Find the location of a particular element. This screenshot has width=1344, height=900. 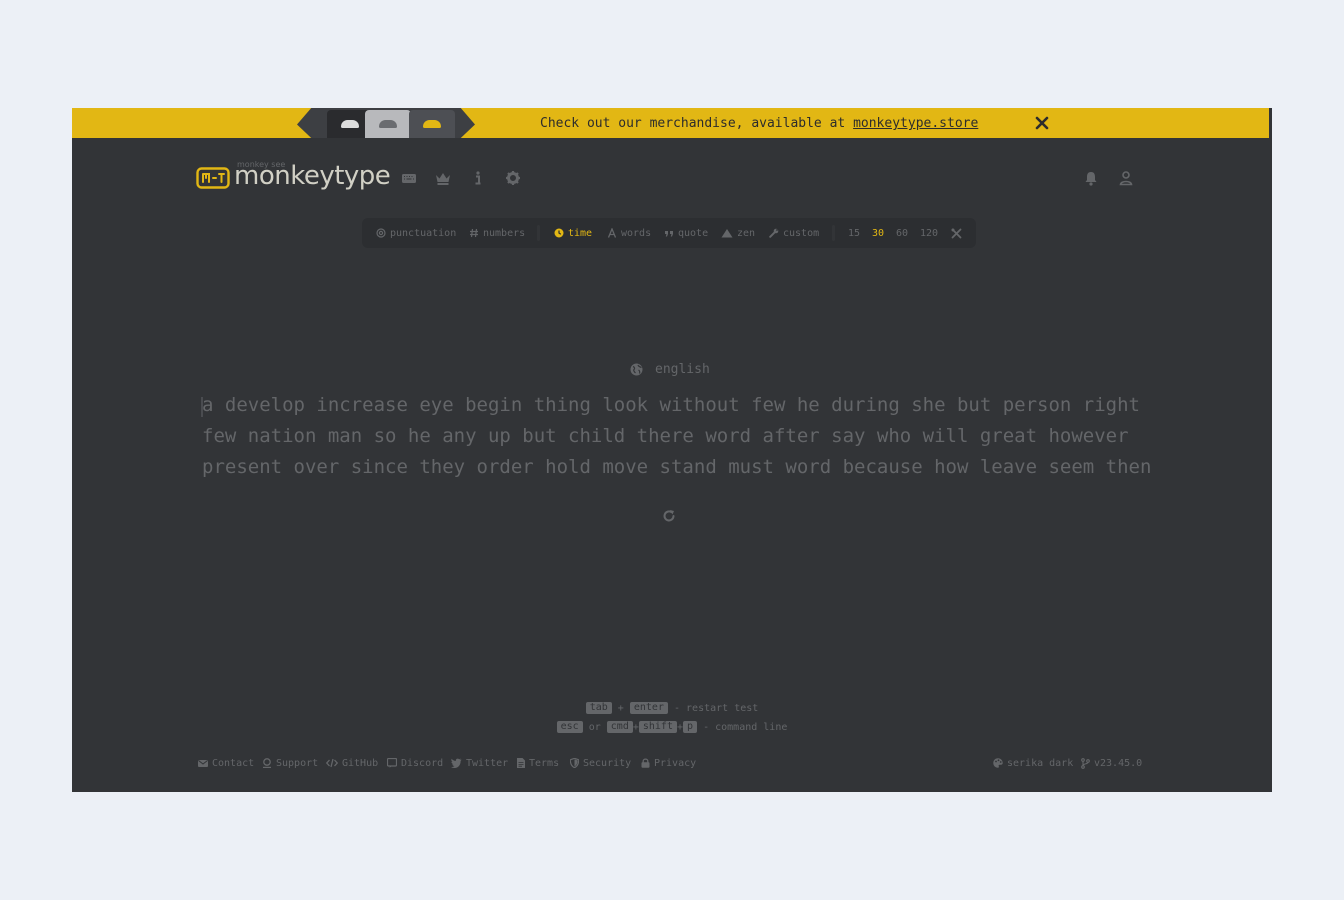

key-p: p is located at coordinates (690, 727).